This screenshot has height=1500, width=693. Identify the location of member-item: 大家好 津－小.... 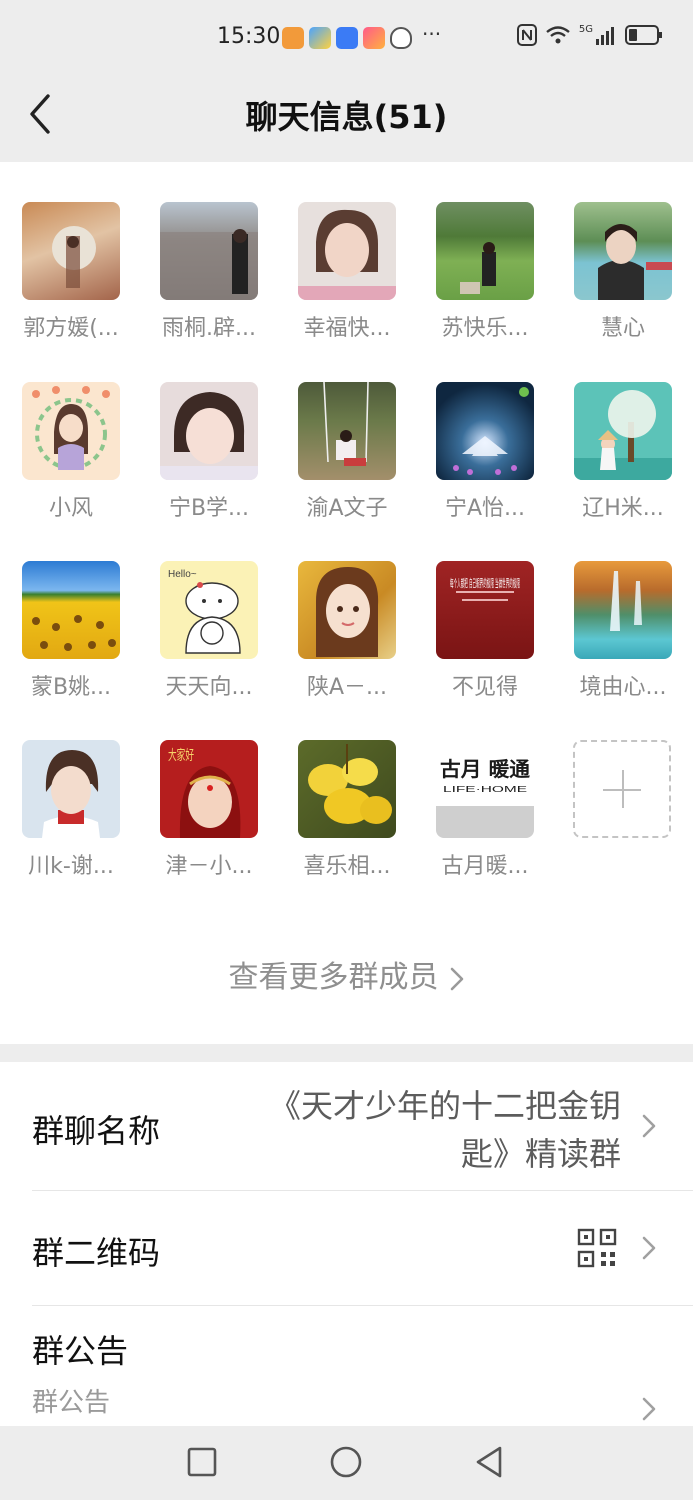
(209, 810).